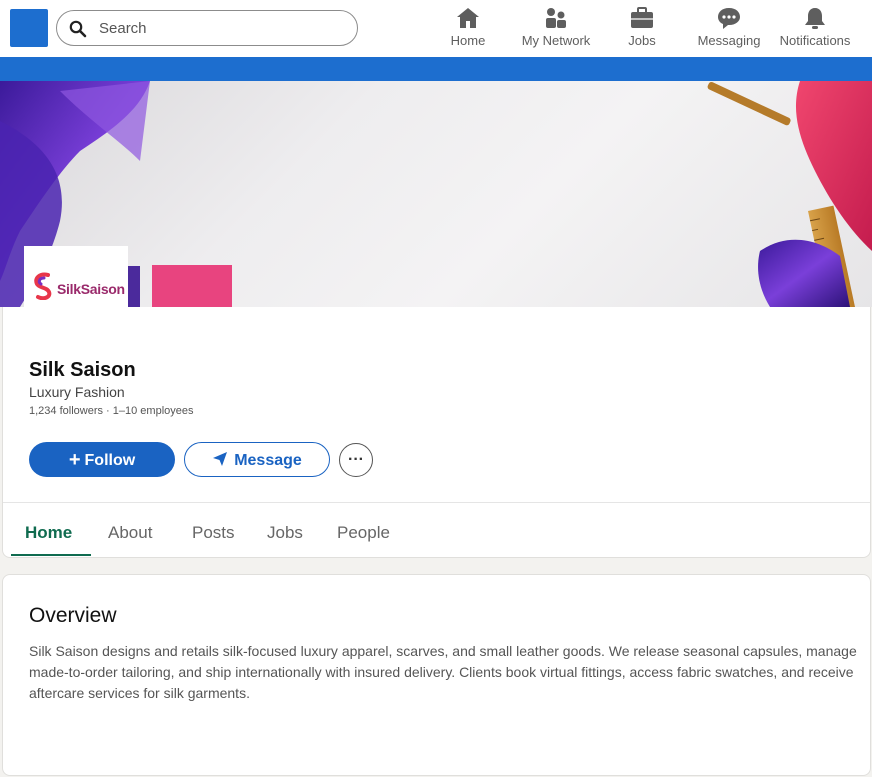  What do you see at coordinates (219, 28) in the screenshot?
I see `search-input` at bounding box center [219, 28].